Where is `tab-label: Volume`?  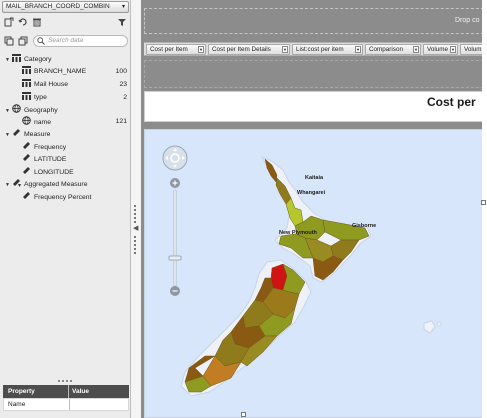
tab-label: Volume is located at coordinates (438, 49).